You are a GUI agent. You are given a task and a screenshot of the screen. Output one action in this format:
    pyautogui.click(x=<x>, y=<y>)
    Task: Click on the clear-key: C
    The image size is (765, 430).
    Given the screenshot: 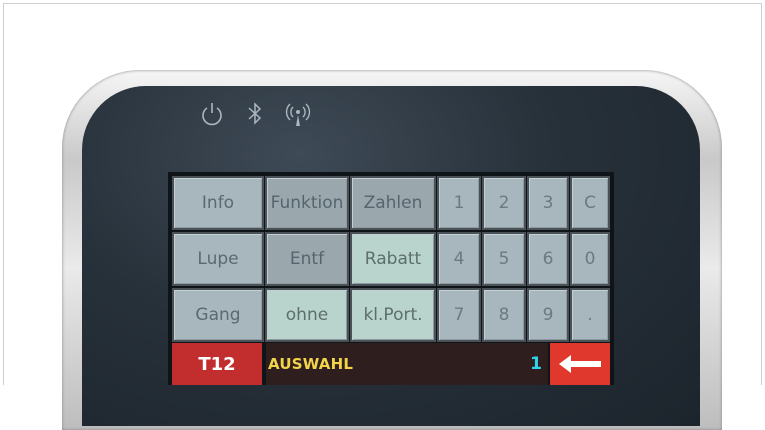 What is the action you would take?
    pyautogui.click(x=590, y=203)
    